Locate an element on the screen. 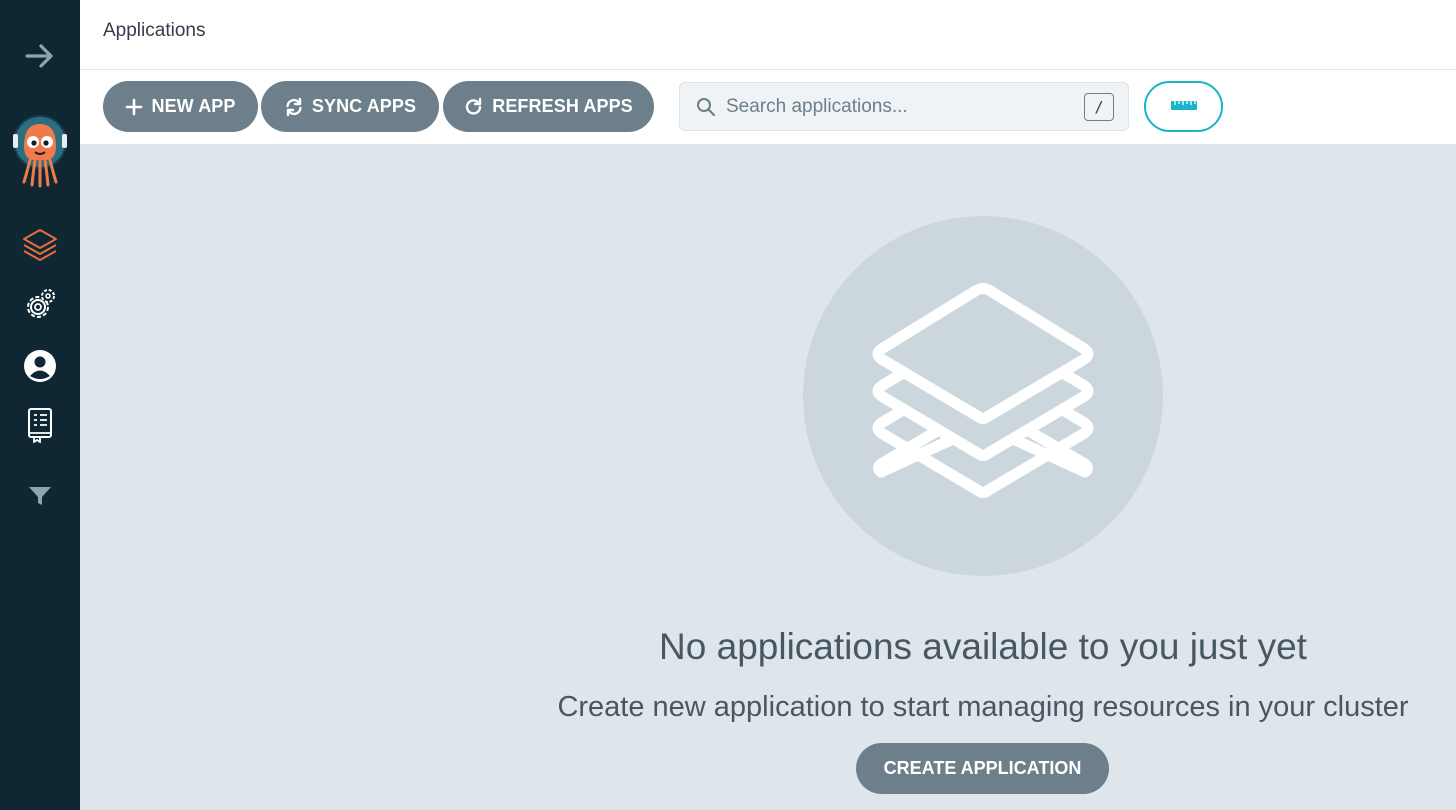 This screenshot has width=1456, height=810. sidebar is located at coordinates (40, 405).